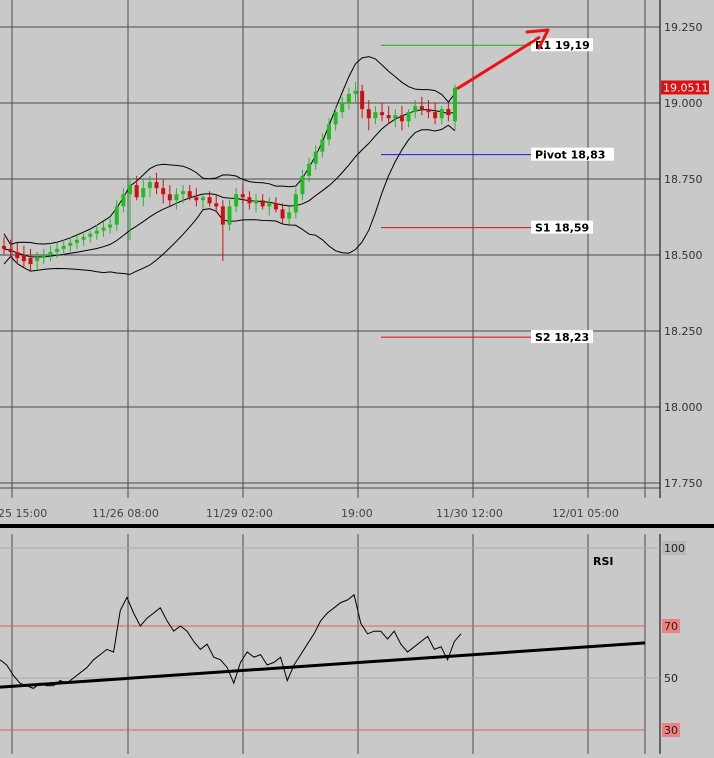 This screenshot has height=758, width=714. Describe the element at coordinates (671, 730) in the screenshot. I see `rsi-y-tick-label: 30` at that location.